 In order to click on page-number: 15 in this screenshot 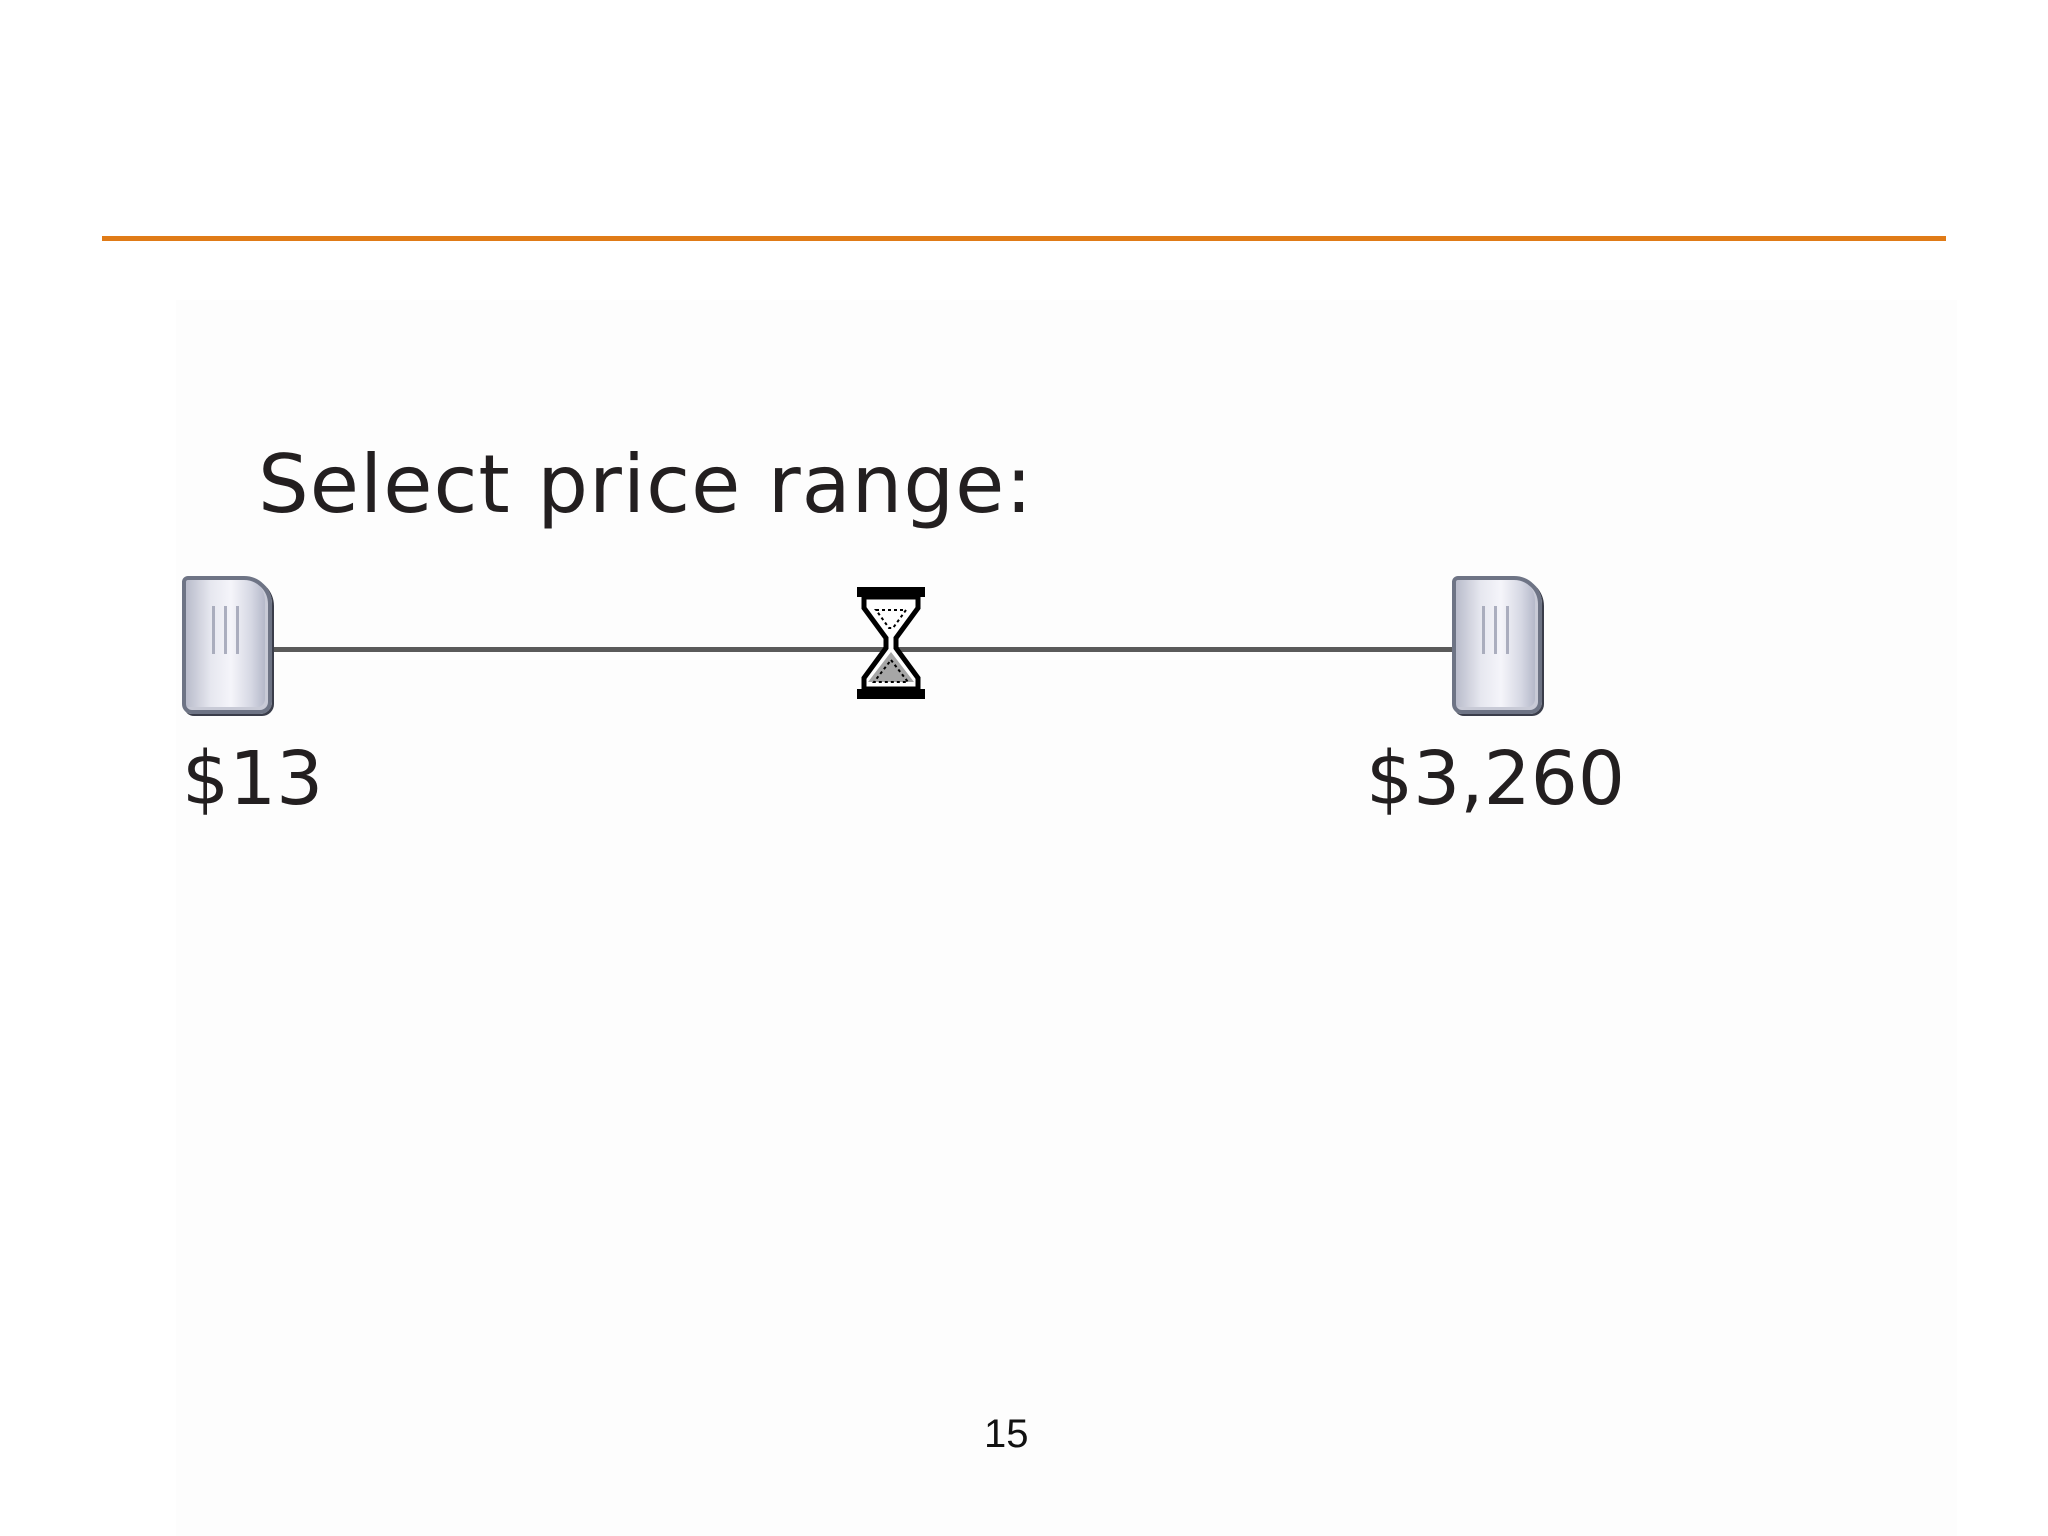, I will do `click(1006, 1434)`.